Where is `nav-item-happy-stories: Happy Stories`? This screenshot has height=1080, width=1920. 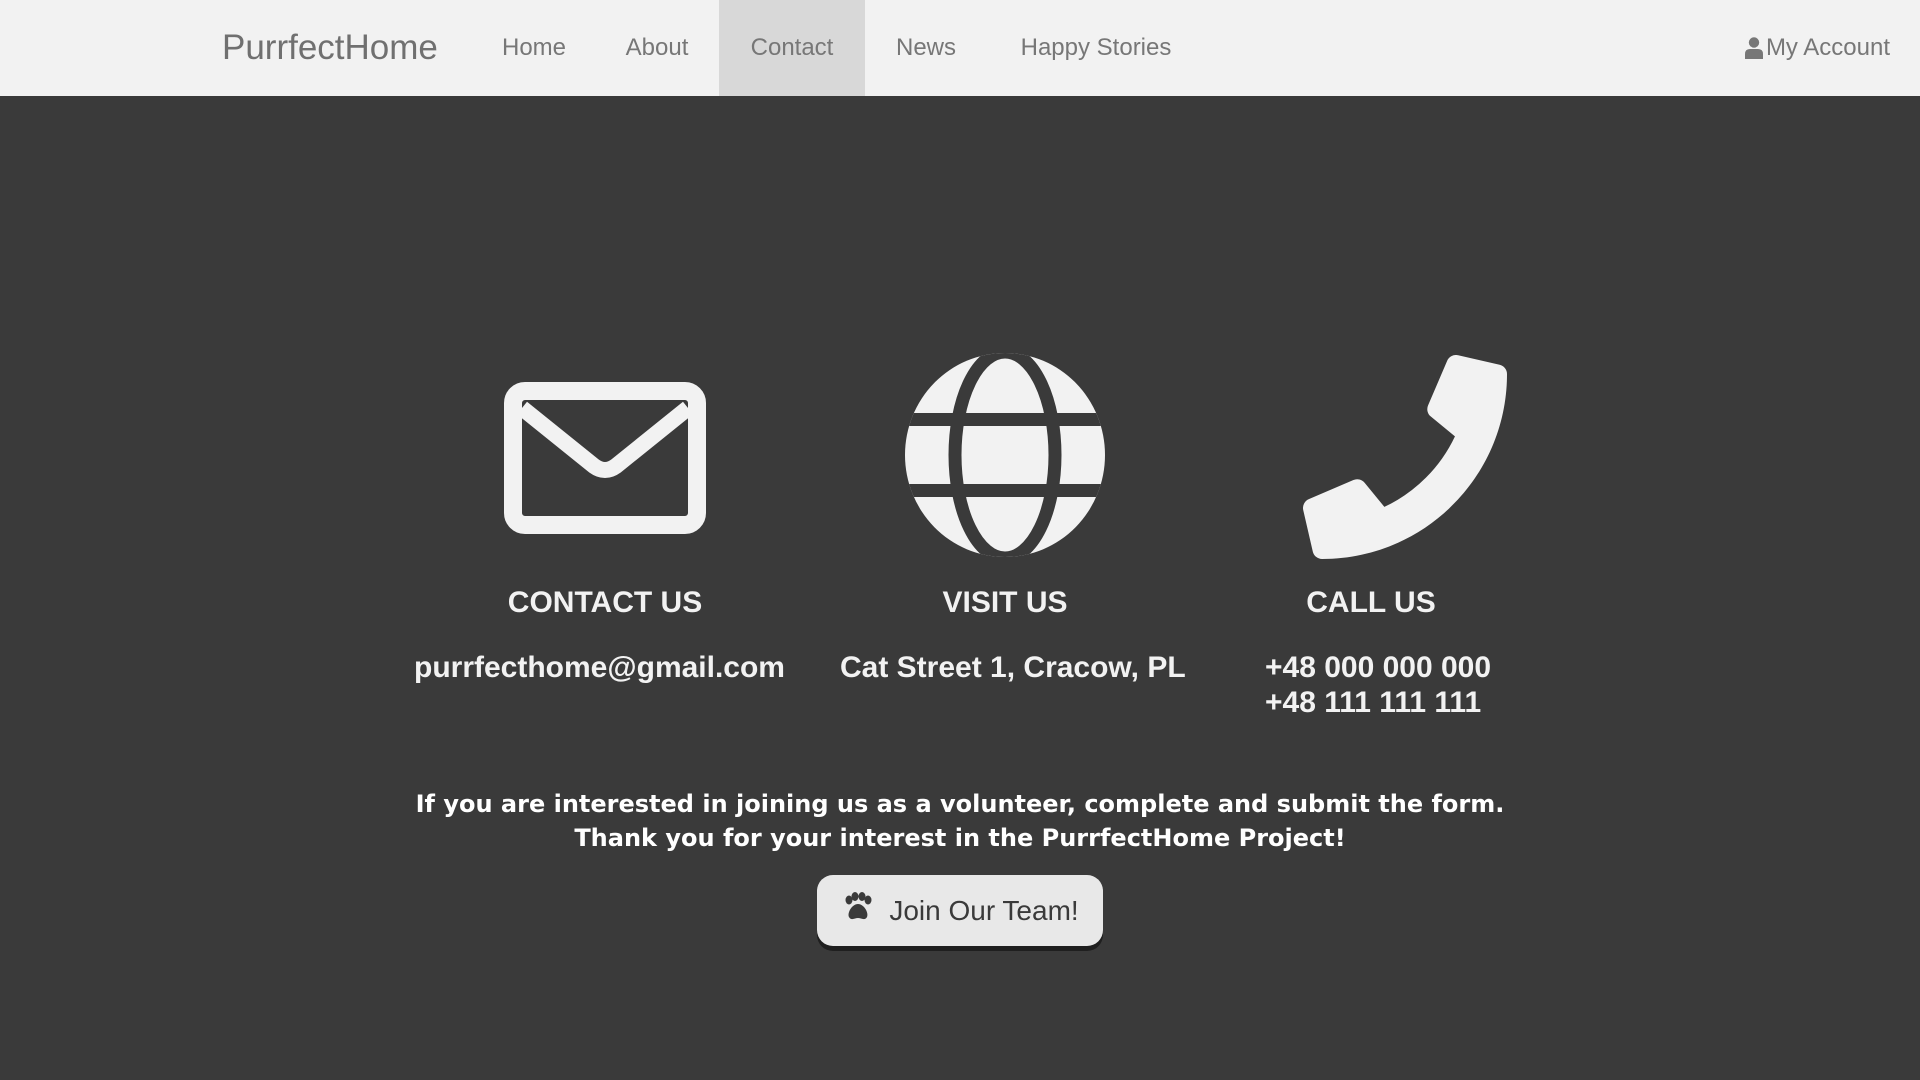
nav-item-happy-stories: Happy Stories is located at coordinates (1096, 48).